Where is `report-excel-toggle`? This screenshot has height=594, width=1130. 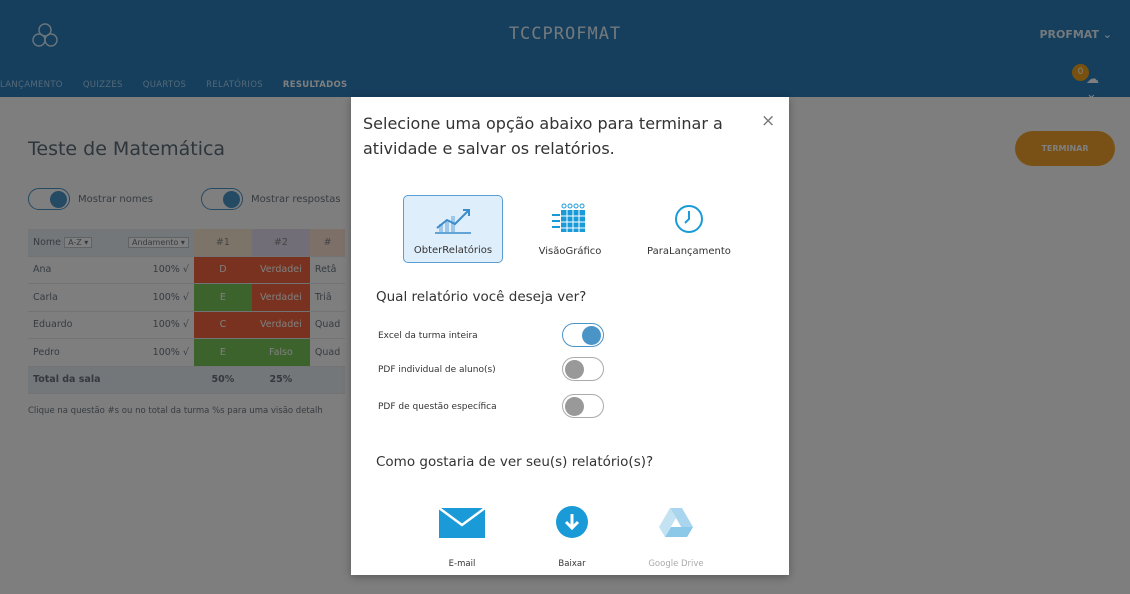 report-excel-toggle is located at coordinates (583, 335).